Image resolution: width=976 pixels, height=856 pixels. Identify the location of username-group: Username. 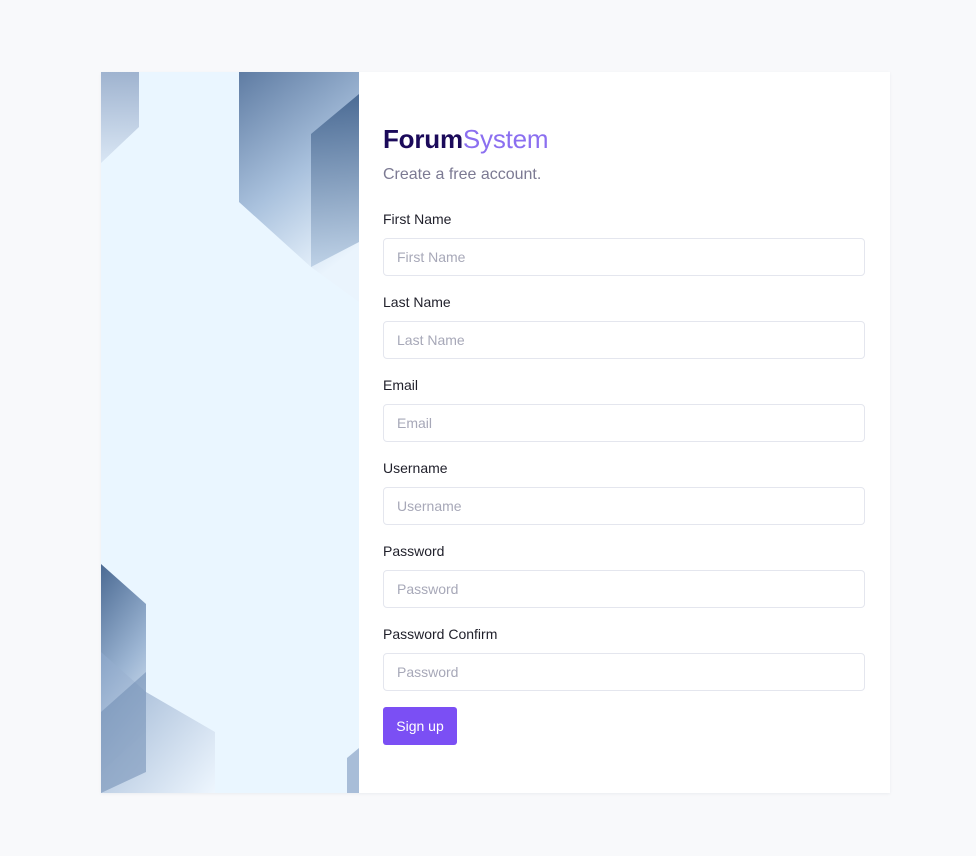
(624, 492).